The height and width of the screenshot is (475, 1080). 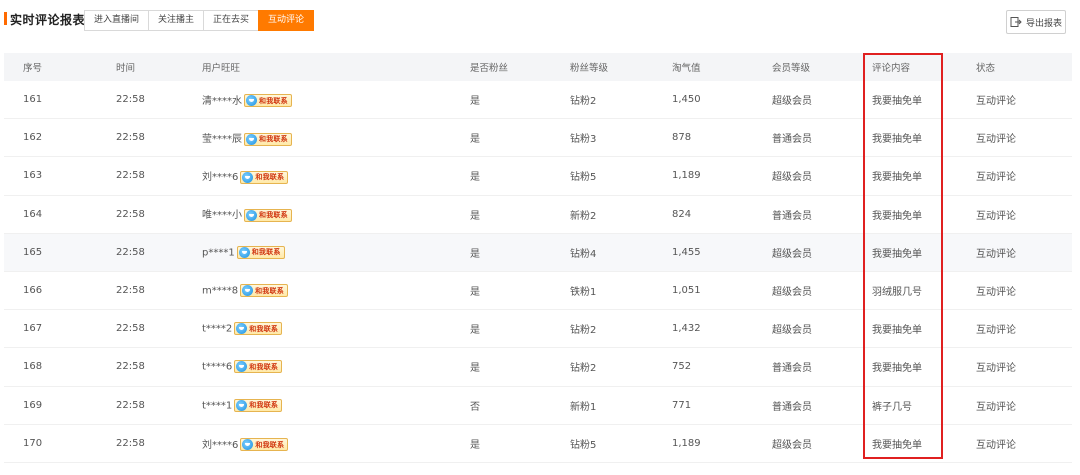 What do you see at coordinates (33, 68) in the screenshot?
I see `col-header-index: 序号` at bounding box center [33, 68].